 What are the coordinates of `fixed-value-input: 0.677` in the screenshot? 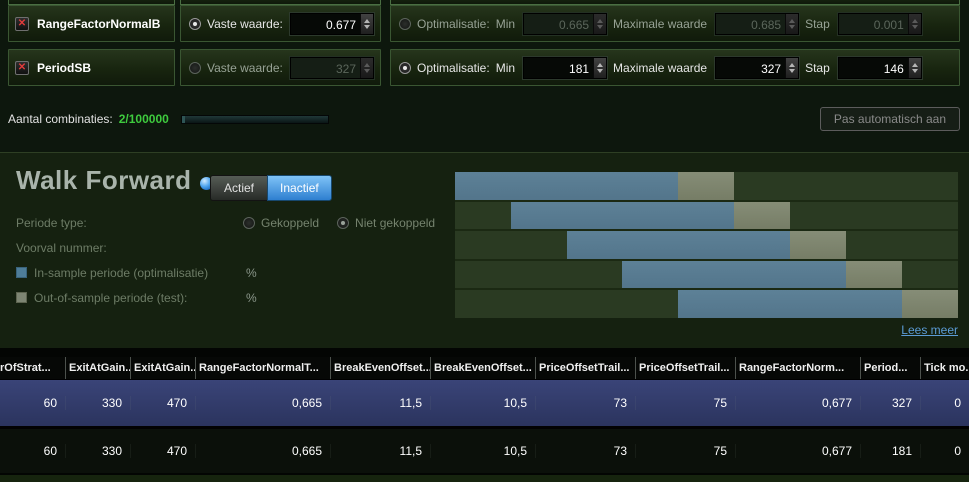 It's located at (332, 23).